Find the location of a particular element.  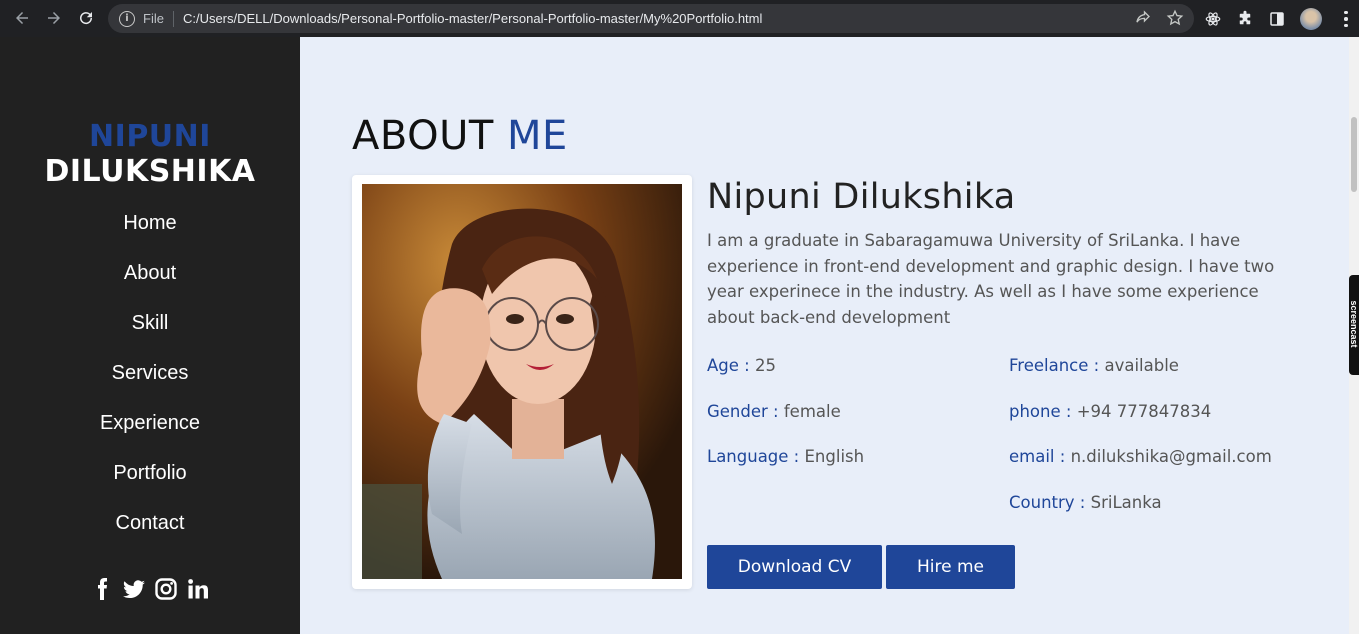

detail-freelance: Freelance : available is located at coordinates (1094, 365).